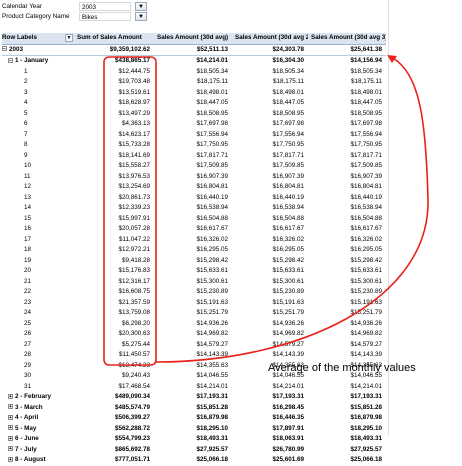  I want to click on month-label: 7 - July, so click(26, 449).